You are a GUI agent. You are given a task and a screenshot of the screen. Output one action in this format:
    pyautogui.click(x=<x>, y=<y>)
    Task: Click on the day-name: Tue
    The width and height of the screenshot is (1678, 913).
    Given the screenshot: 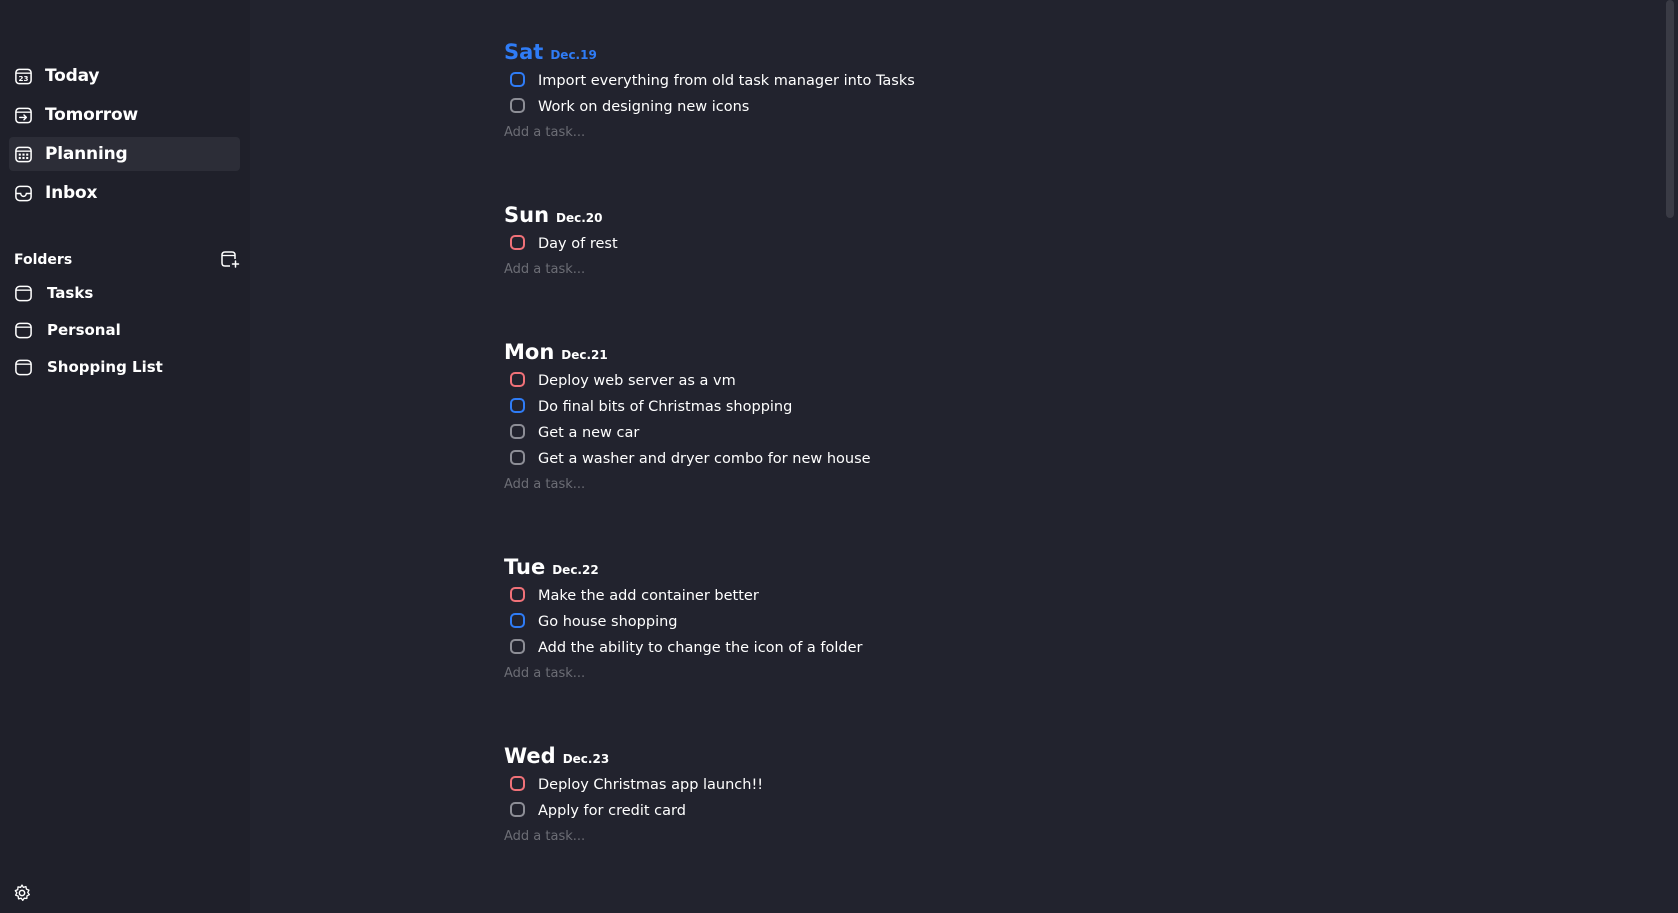 What is the action you would take?
    pyautogui.click(x=525, y=567)
    